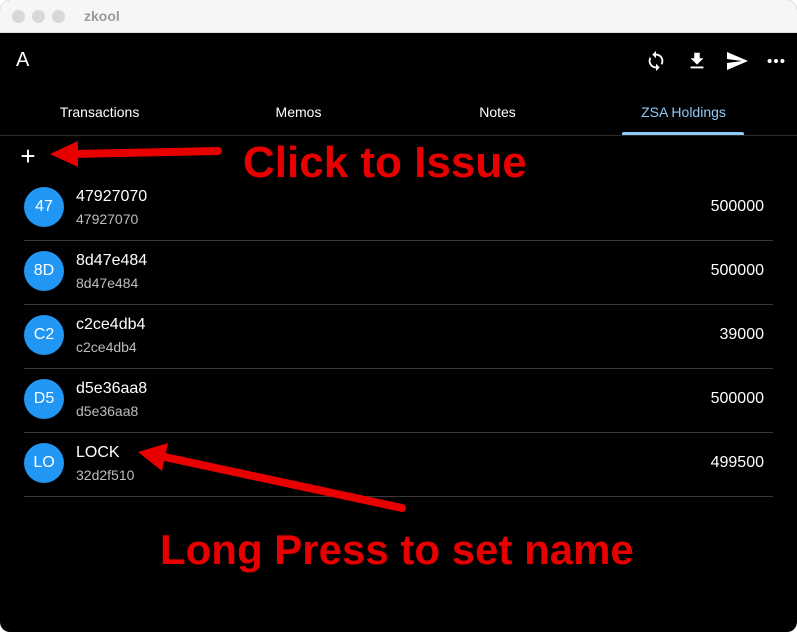 The image size is (797, 632). What do you see at coordinates (136, 154) in the screenshot?
I see `issue-arrow` at bounding box center [136, 154].